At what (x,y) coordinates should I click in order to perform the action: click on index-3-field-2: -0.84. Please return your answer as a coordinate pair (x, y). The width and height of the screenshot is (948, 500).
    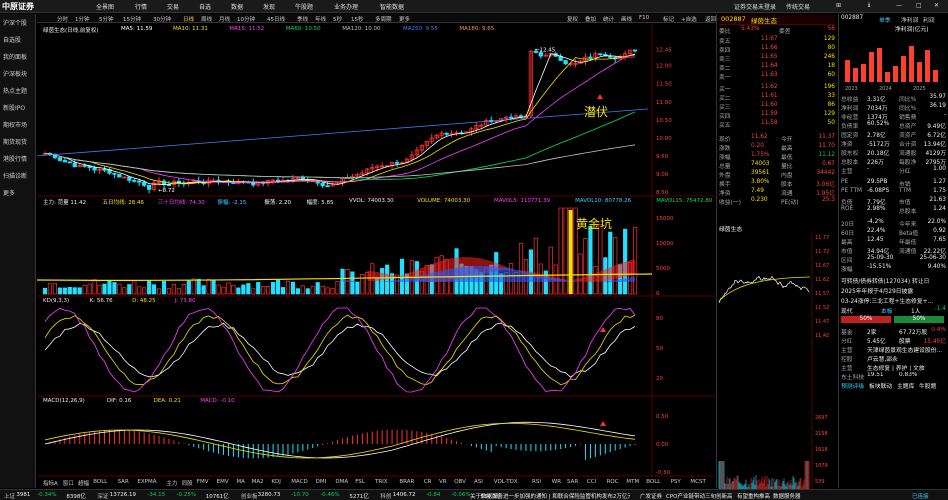
    Looking at the image, I should click on (433, 495).